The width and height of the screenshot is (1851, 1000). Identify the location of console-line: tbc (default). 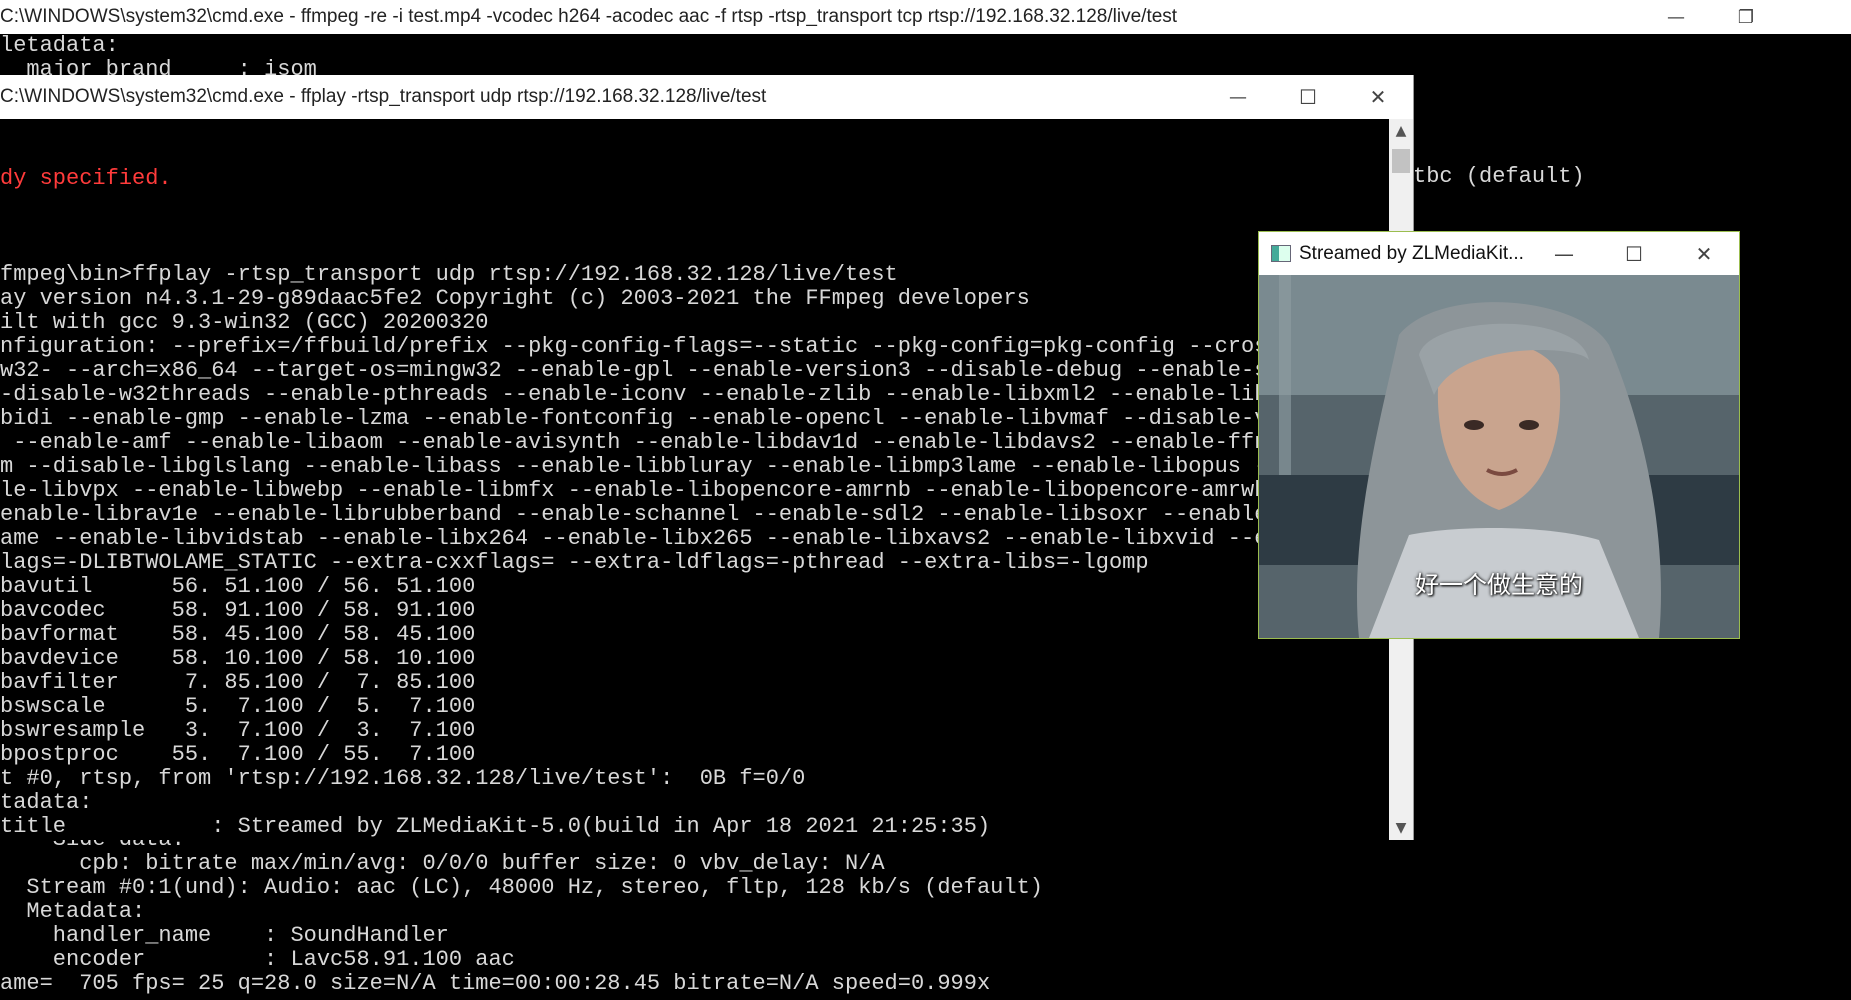
(1499, 177).